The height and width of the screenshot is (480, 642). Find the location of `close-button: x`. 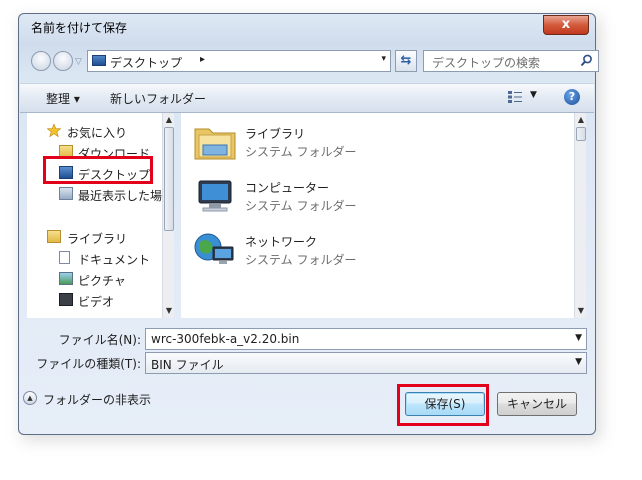

close-button: x is located at coordinates (566, 25).